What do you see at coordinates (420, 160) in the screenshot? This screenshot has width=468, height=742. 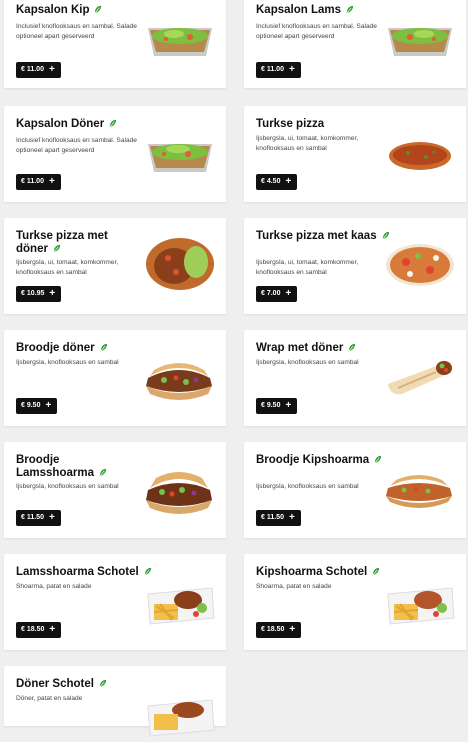 I see `turkse-pizza-image` at bounding box center [420, 160].